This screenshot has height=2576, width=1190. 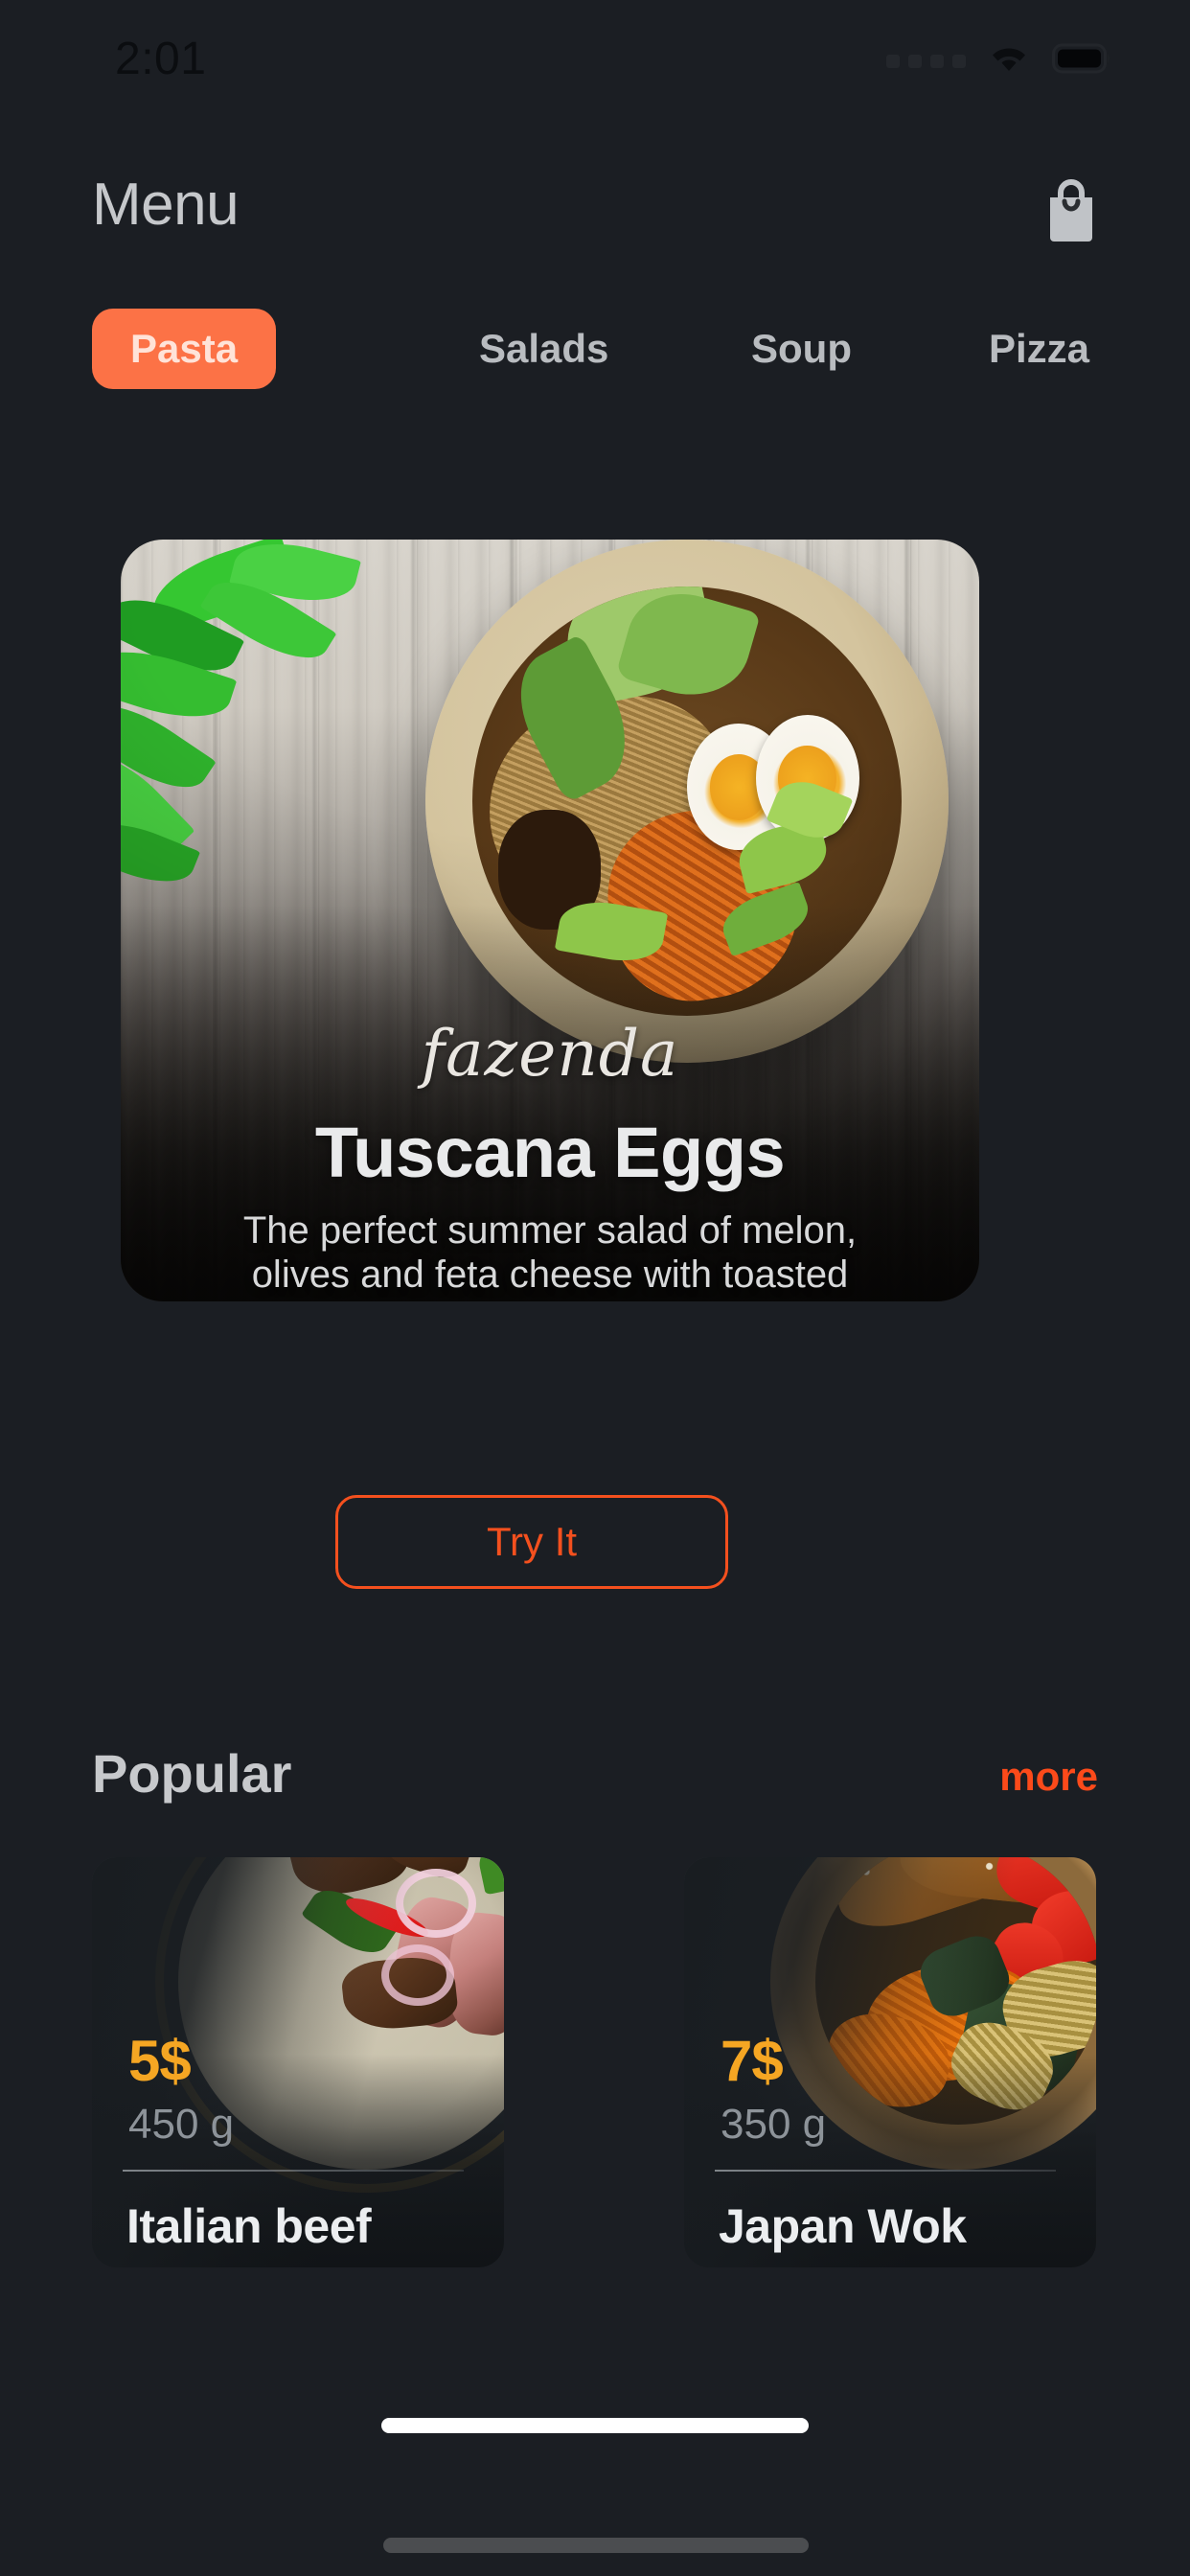 What do you see at coordinates (596, 2545) in the screenshot?
I see `system-navigation-bar` at bounding box center [596, 2545].